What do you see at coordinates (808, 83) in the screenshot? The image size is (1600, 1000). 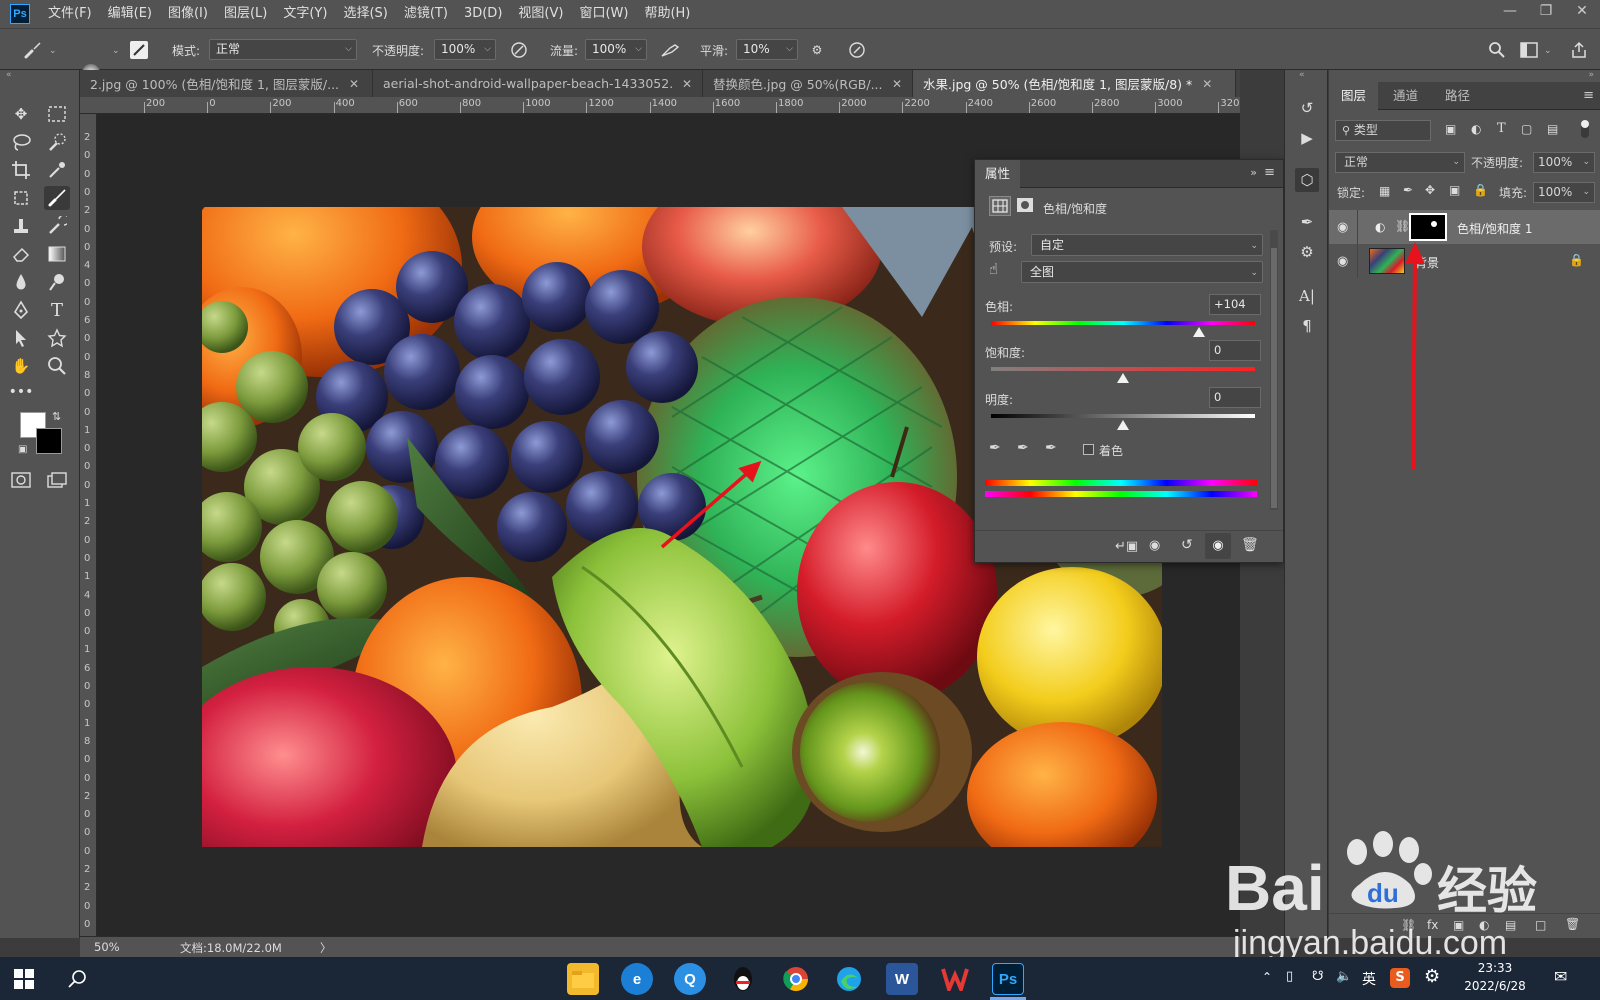 I see `document-tab: 替换颜色.jpg @ 50%(RGB/... ✕` at bounding box center [808, 83].